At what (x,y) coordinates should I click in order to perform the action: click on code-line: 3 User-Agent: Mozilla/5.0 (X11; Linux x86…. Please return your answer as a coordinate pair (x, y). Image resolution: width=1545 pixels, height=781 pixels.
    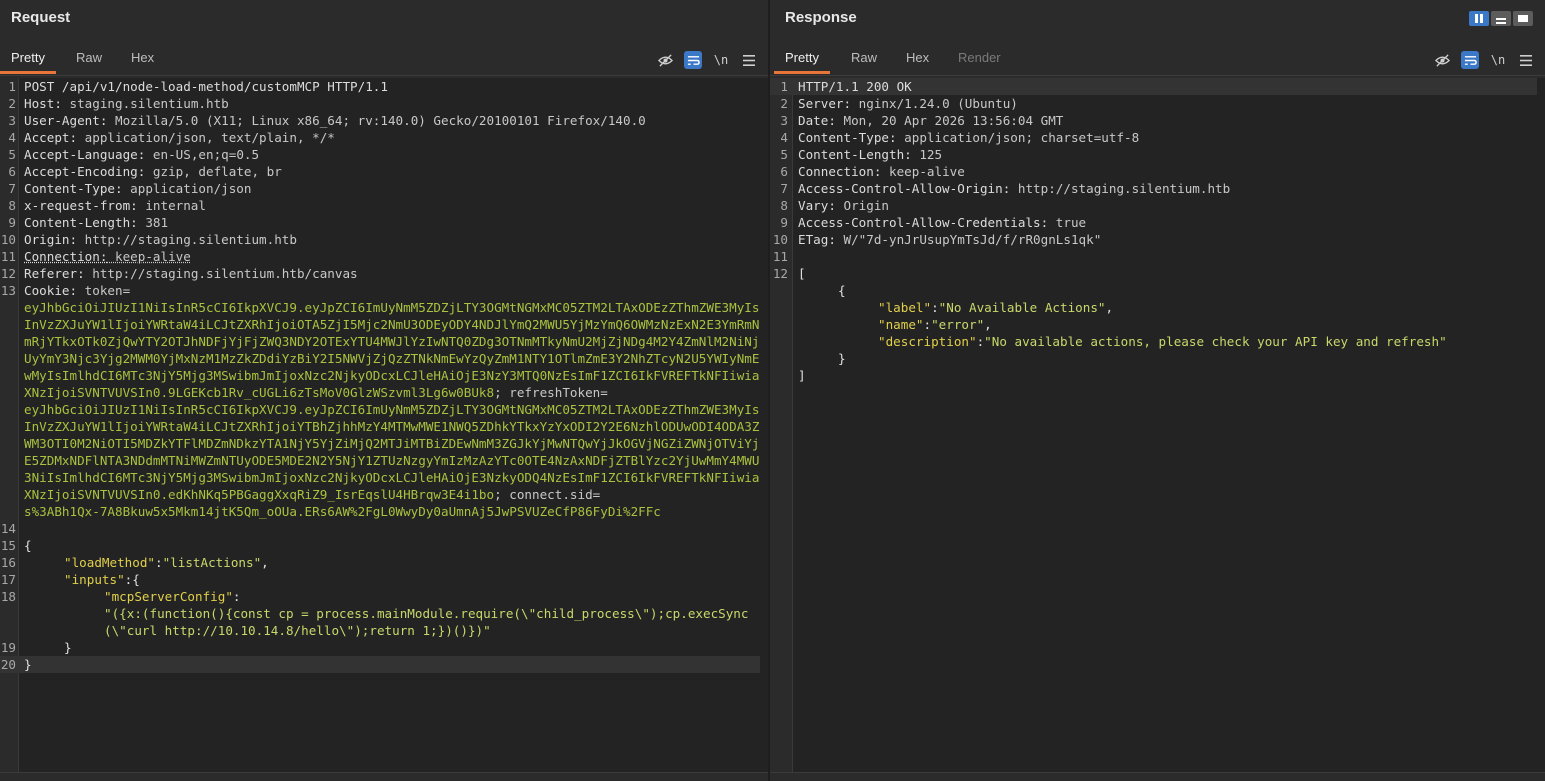
    Looking at the image, I should click on (327, 120).